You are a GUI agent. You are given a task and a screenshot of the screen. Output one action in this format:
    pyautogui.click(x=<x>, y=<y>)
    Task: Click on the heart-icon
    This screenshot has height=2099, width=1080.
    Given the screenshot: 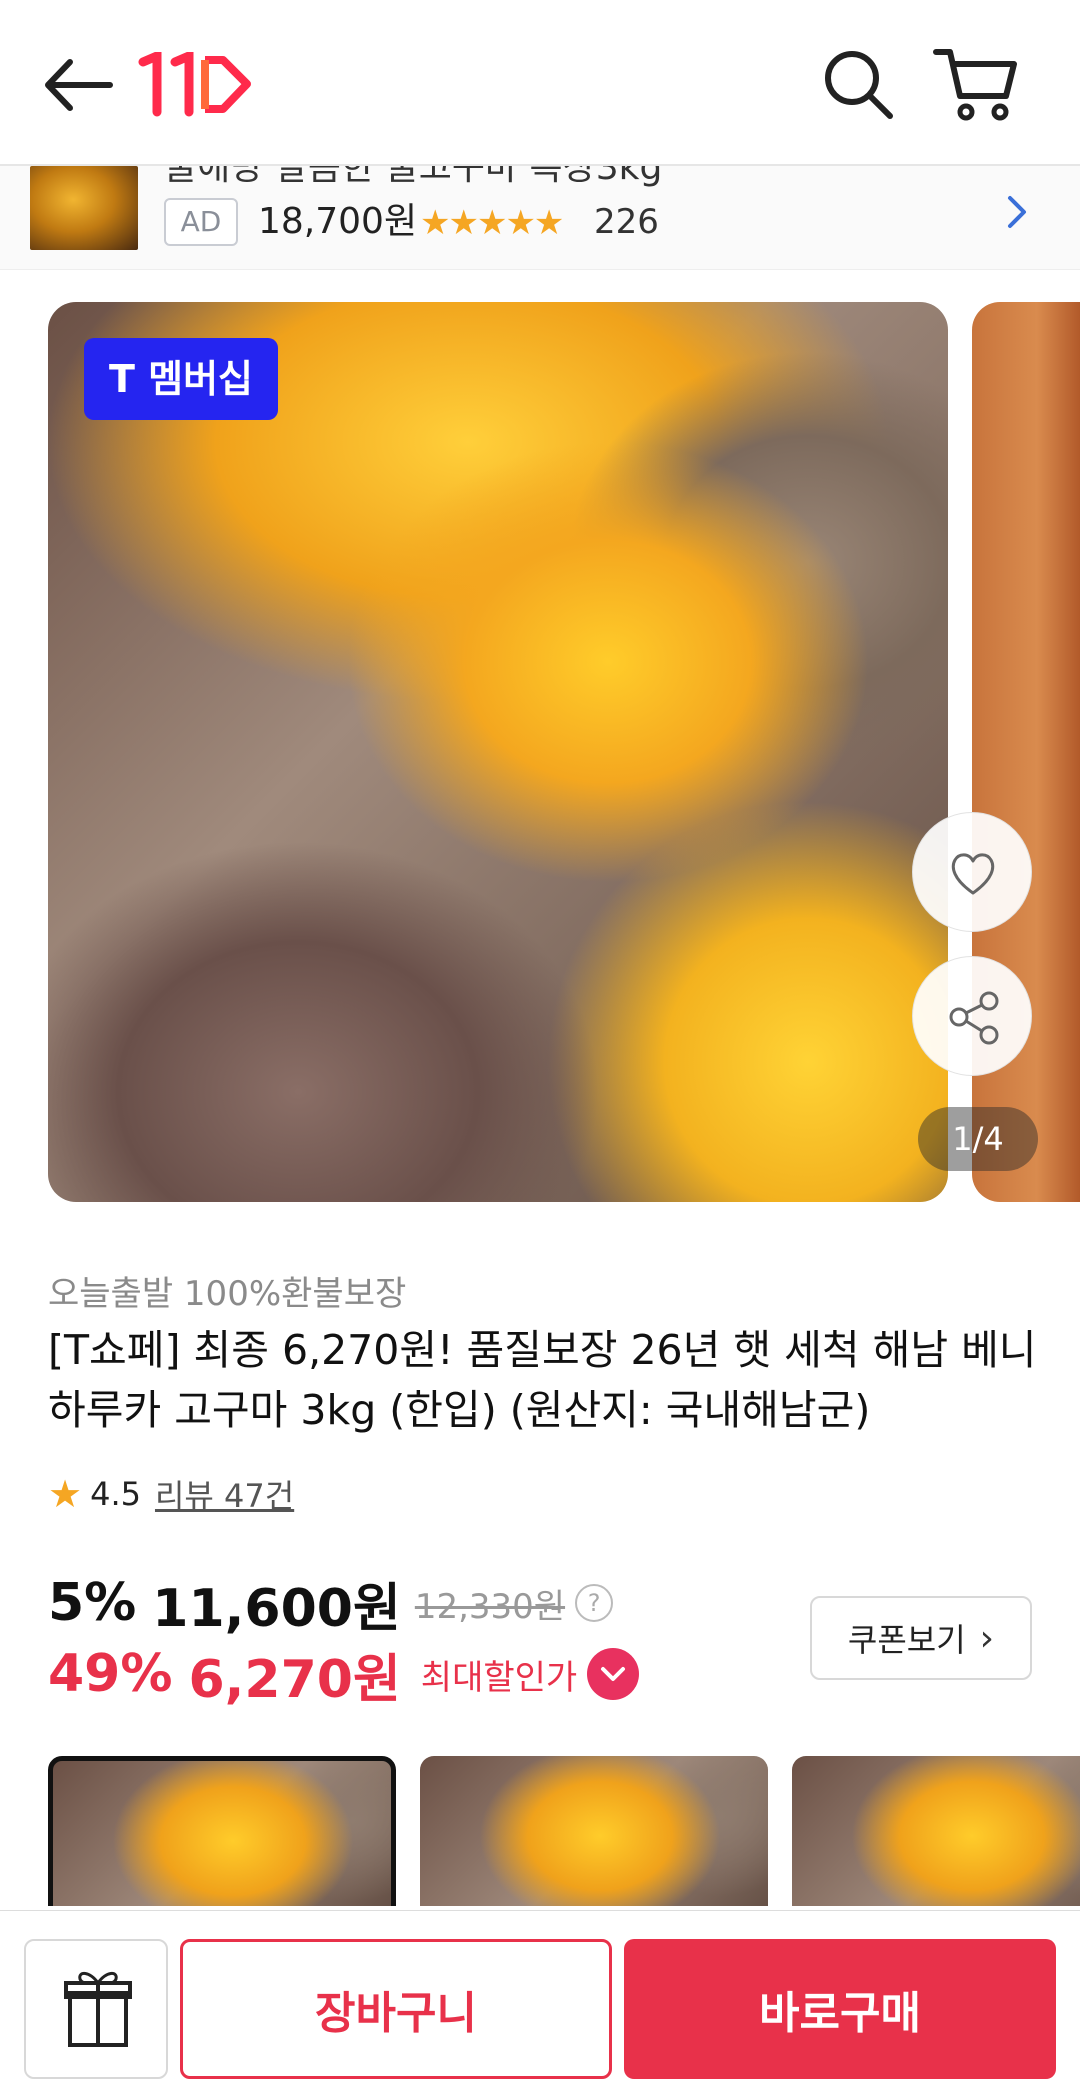 What is the action you would take?
    pyautogui.click(x=973, y=874)
    